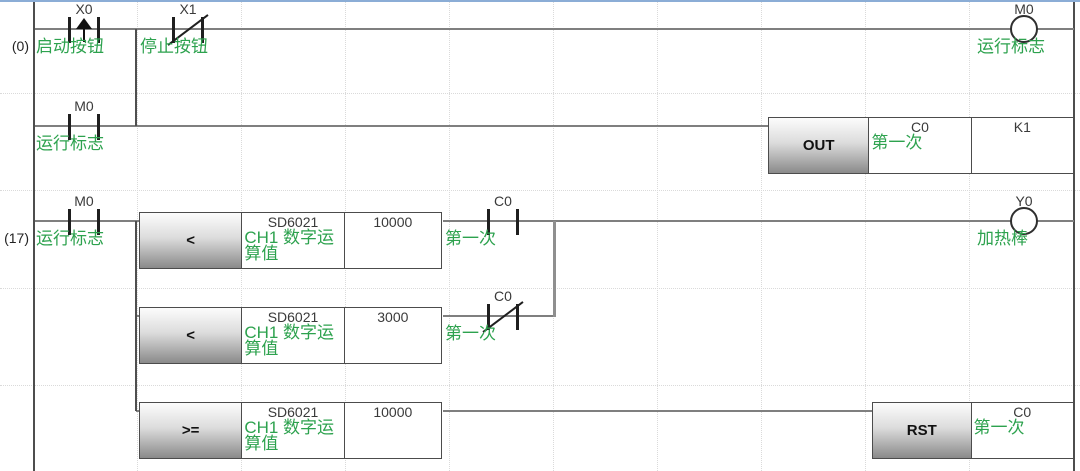 The image size is (1080, 471). What do you see at coordinates (393, 317) in the screenshot?
I see `device-label: 3000` at bounding box center [393, 317].